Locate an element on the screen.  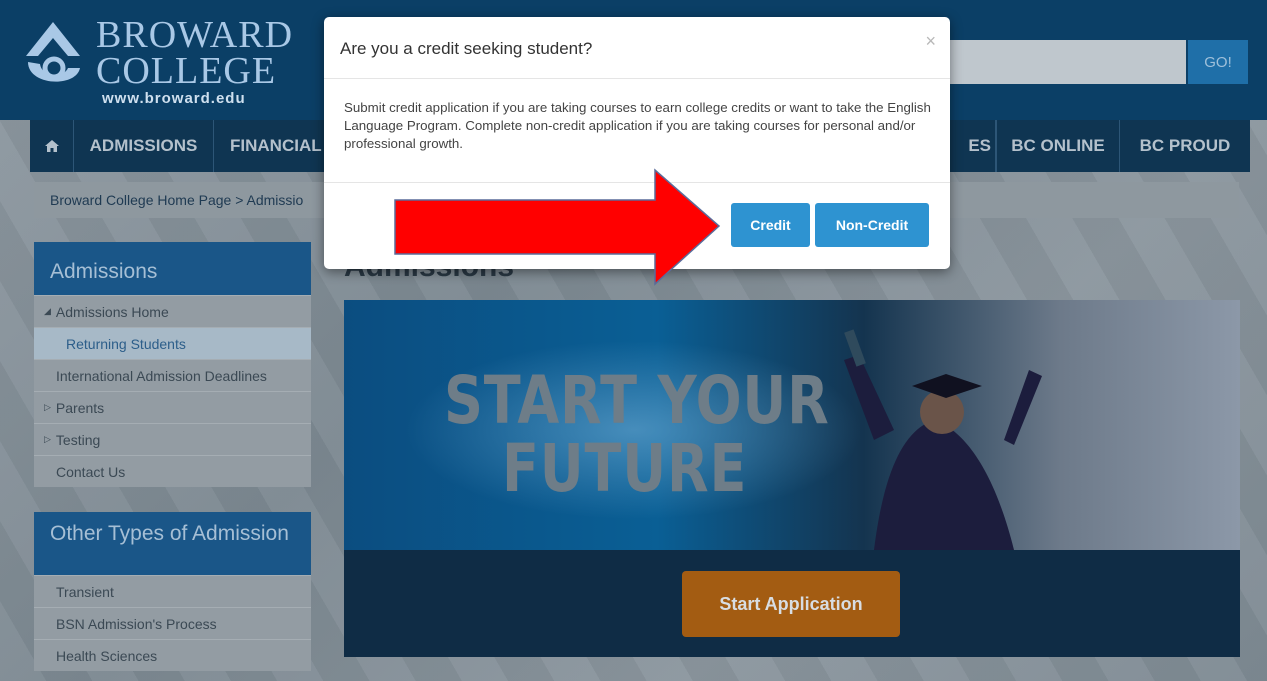
sidebar-item-parents: ▷ Parents is located at coordinates (172, 407).